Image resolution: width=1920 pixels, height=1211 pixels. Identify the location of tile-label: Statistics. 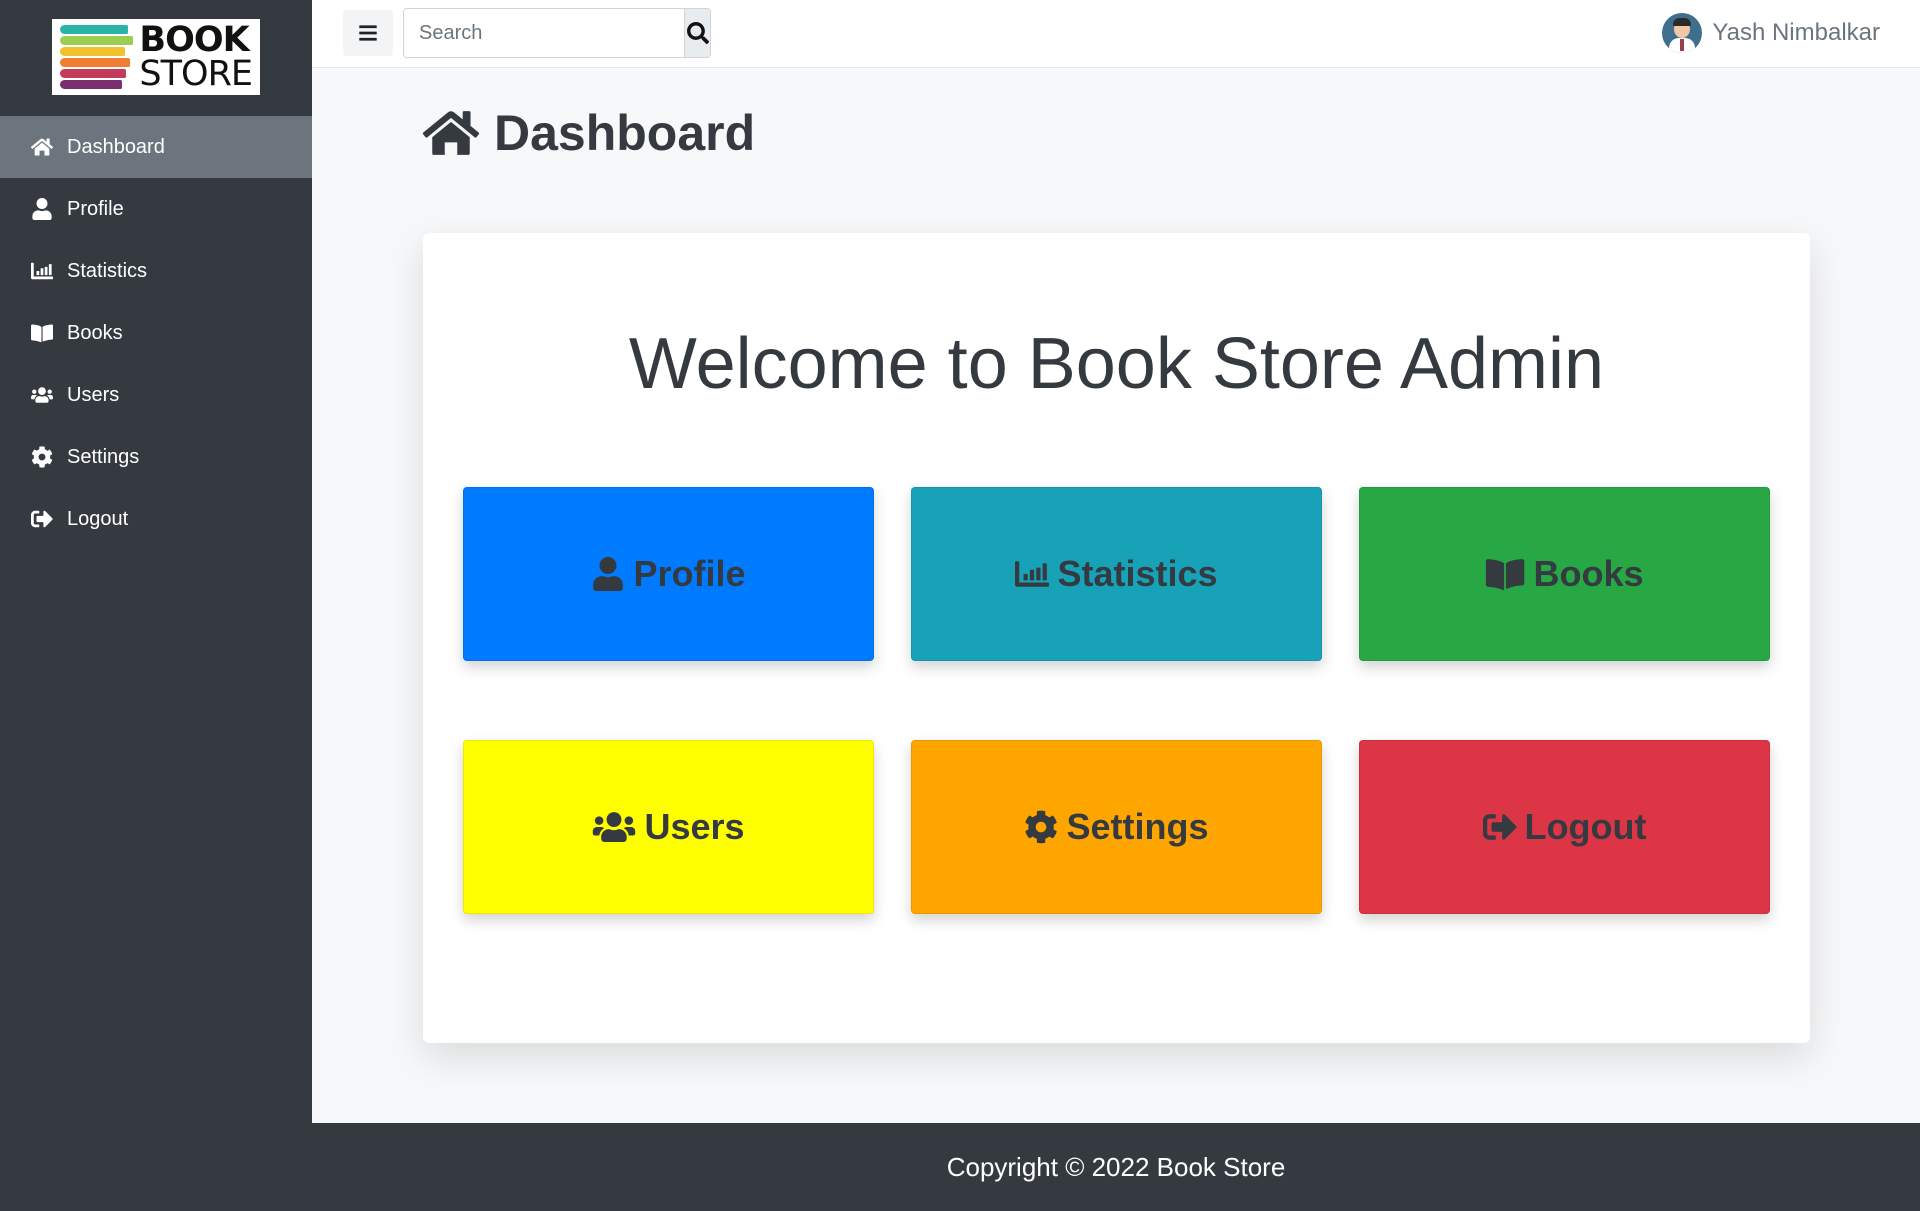
(1137, 573).